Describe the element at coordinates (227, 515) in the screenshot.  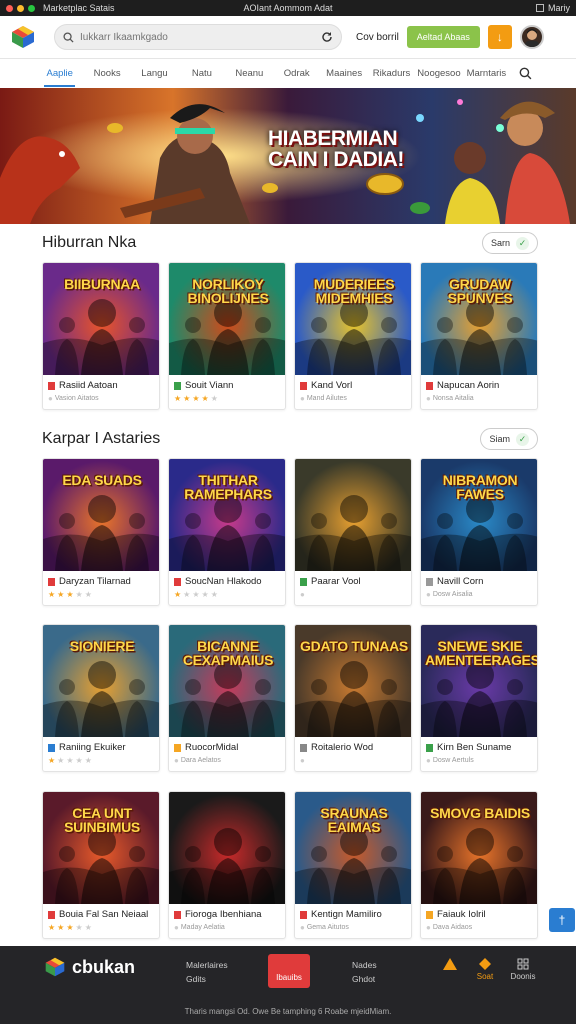
I see `game-thumbnail: THITHAR RAMEPHARS` at that location.